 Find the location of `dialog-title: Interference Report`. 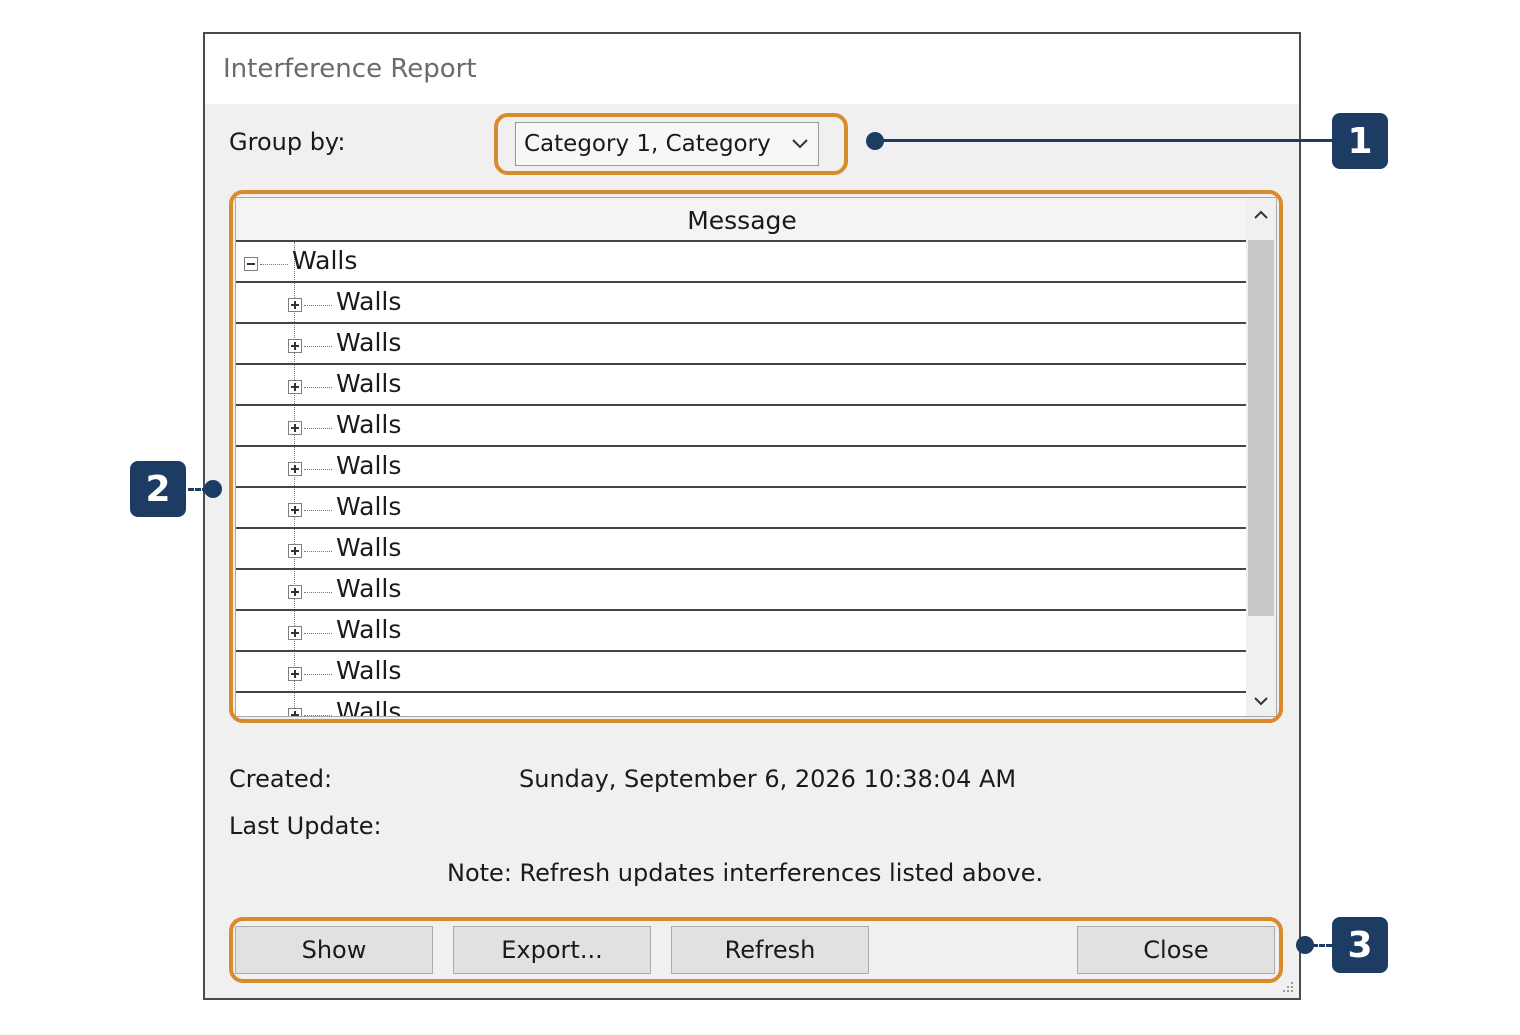

dialog-title: Interference Report is located at coordinates (350, 69).